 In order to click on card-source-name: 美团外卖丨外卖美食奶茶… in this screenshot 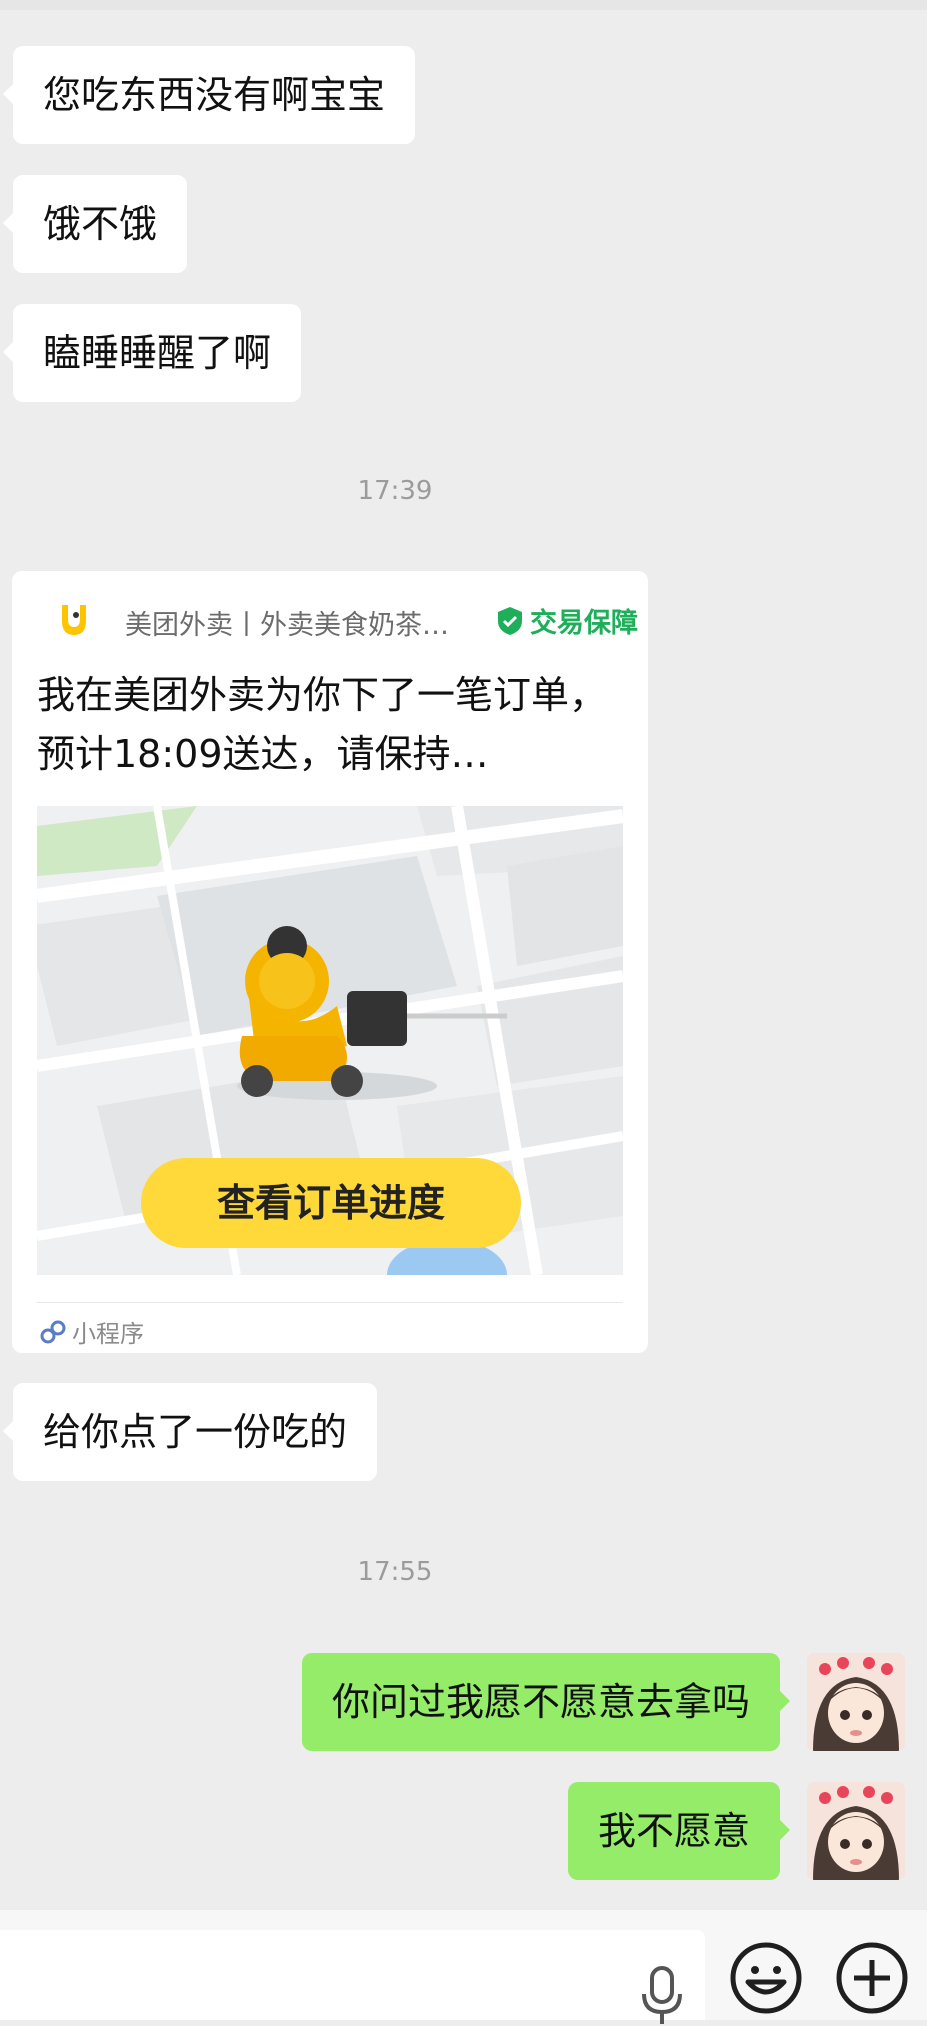, I will do `click(287, 625)`.